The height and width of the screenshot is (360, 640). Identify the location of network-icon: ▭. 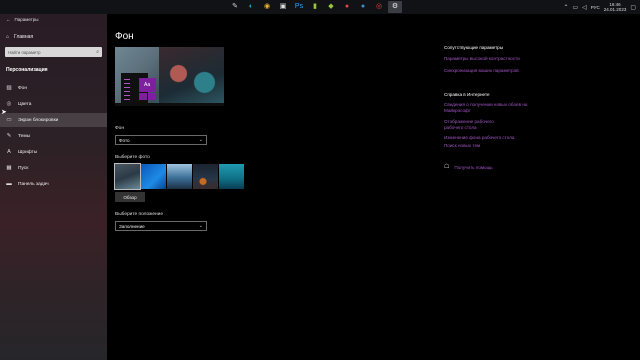
(575, 7).